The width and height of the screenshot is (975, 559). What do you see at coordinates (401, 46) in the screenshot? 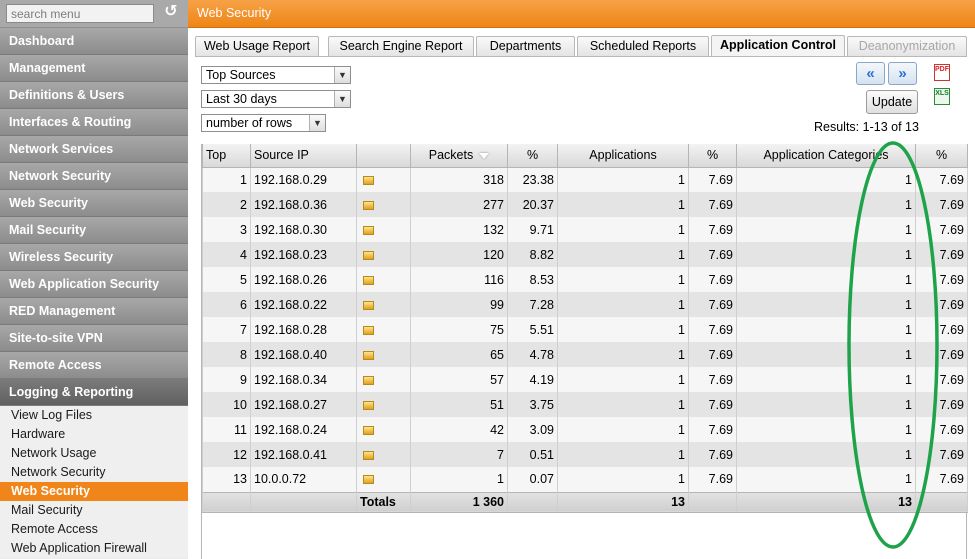
I see `tab-search-engine-report: Search Engine Report` at bounding box center [401, 46].